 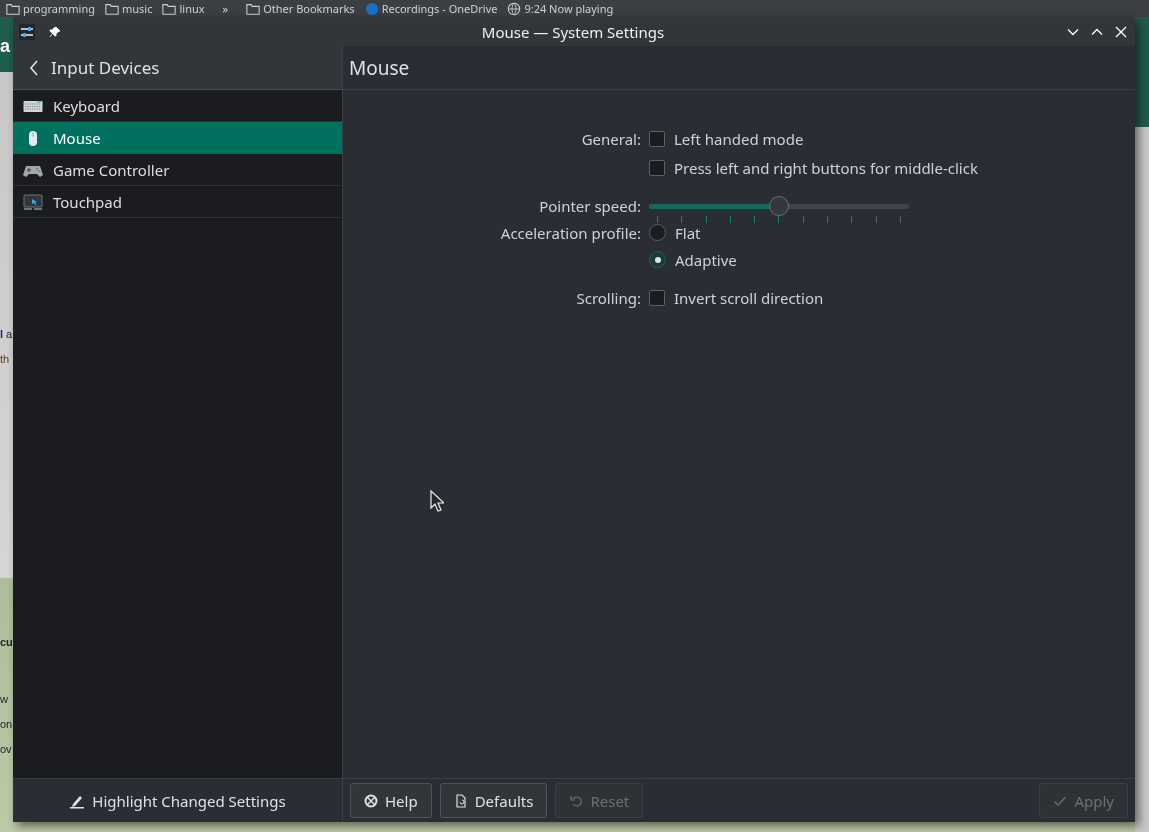 What do you see at coordinates (177, 170) in the screenshot?
I see `sidebar-item: Game Controller` at bounding box center [177, 170].